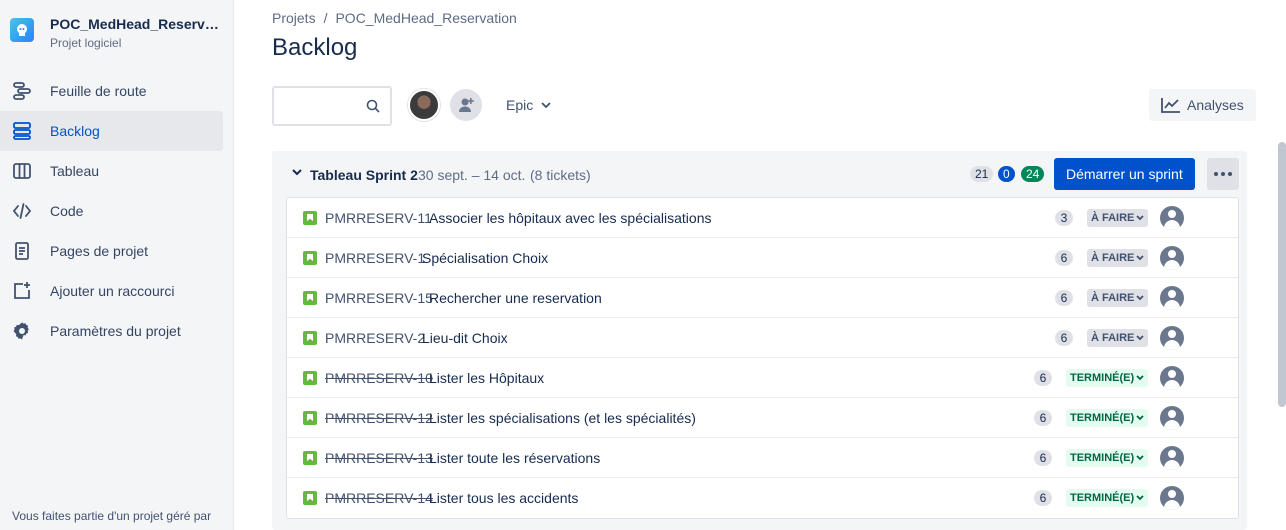 This screenshot has height=530, width=1286. What do you see at coordinates (424, 105) in the screenshot?
I see `user-avatar` at bounding box center [424, 105].